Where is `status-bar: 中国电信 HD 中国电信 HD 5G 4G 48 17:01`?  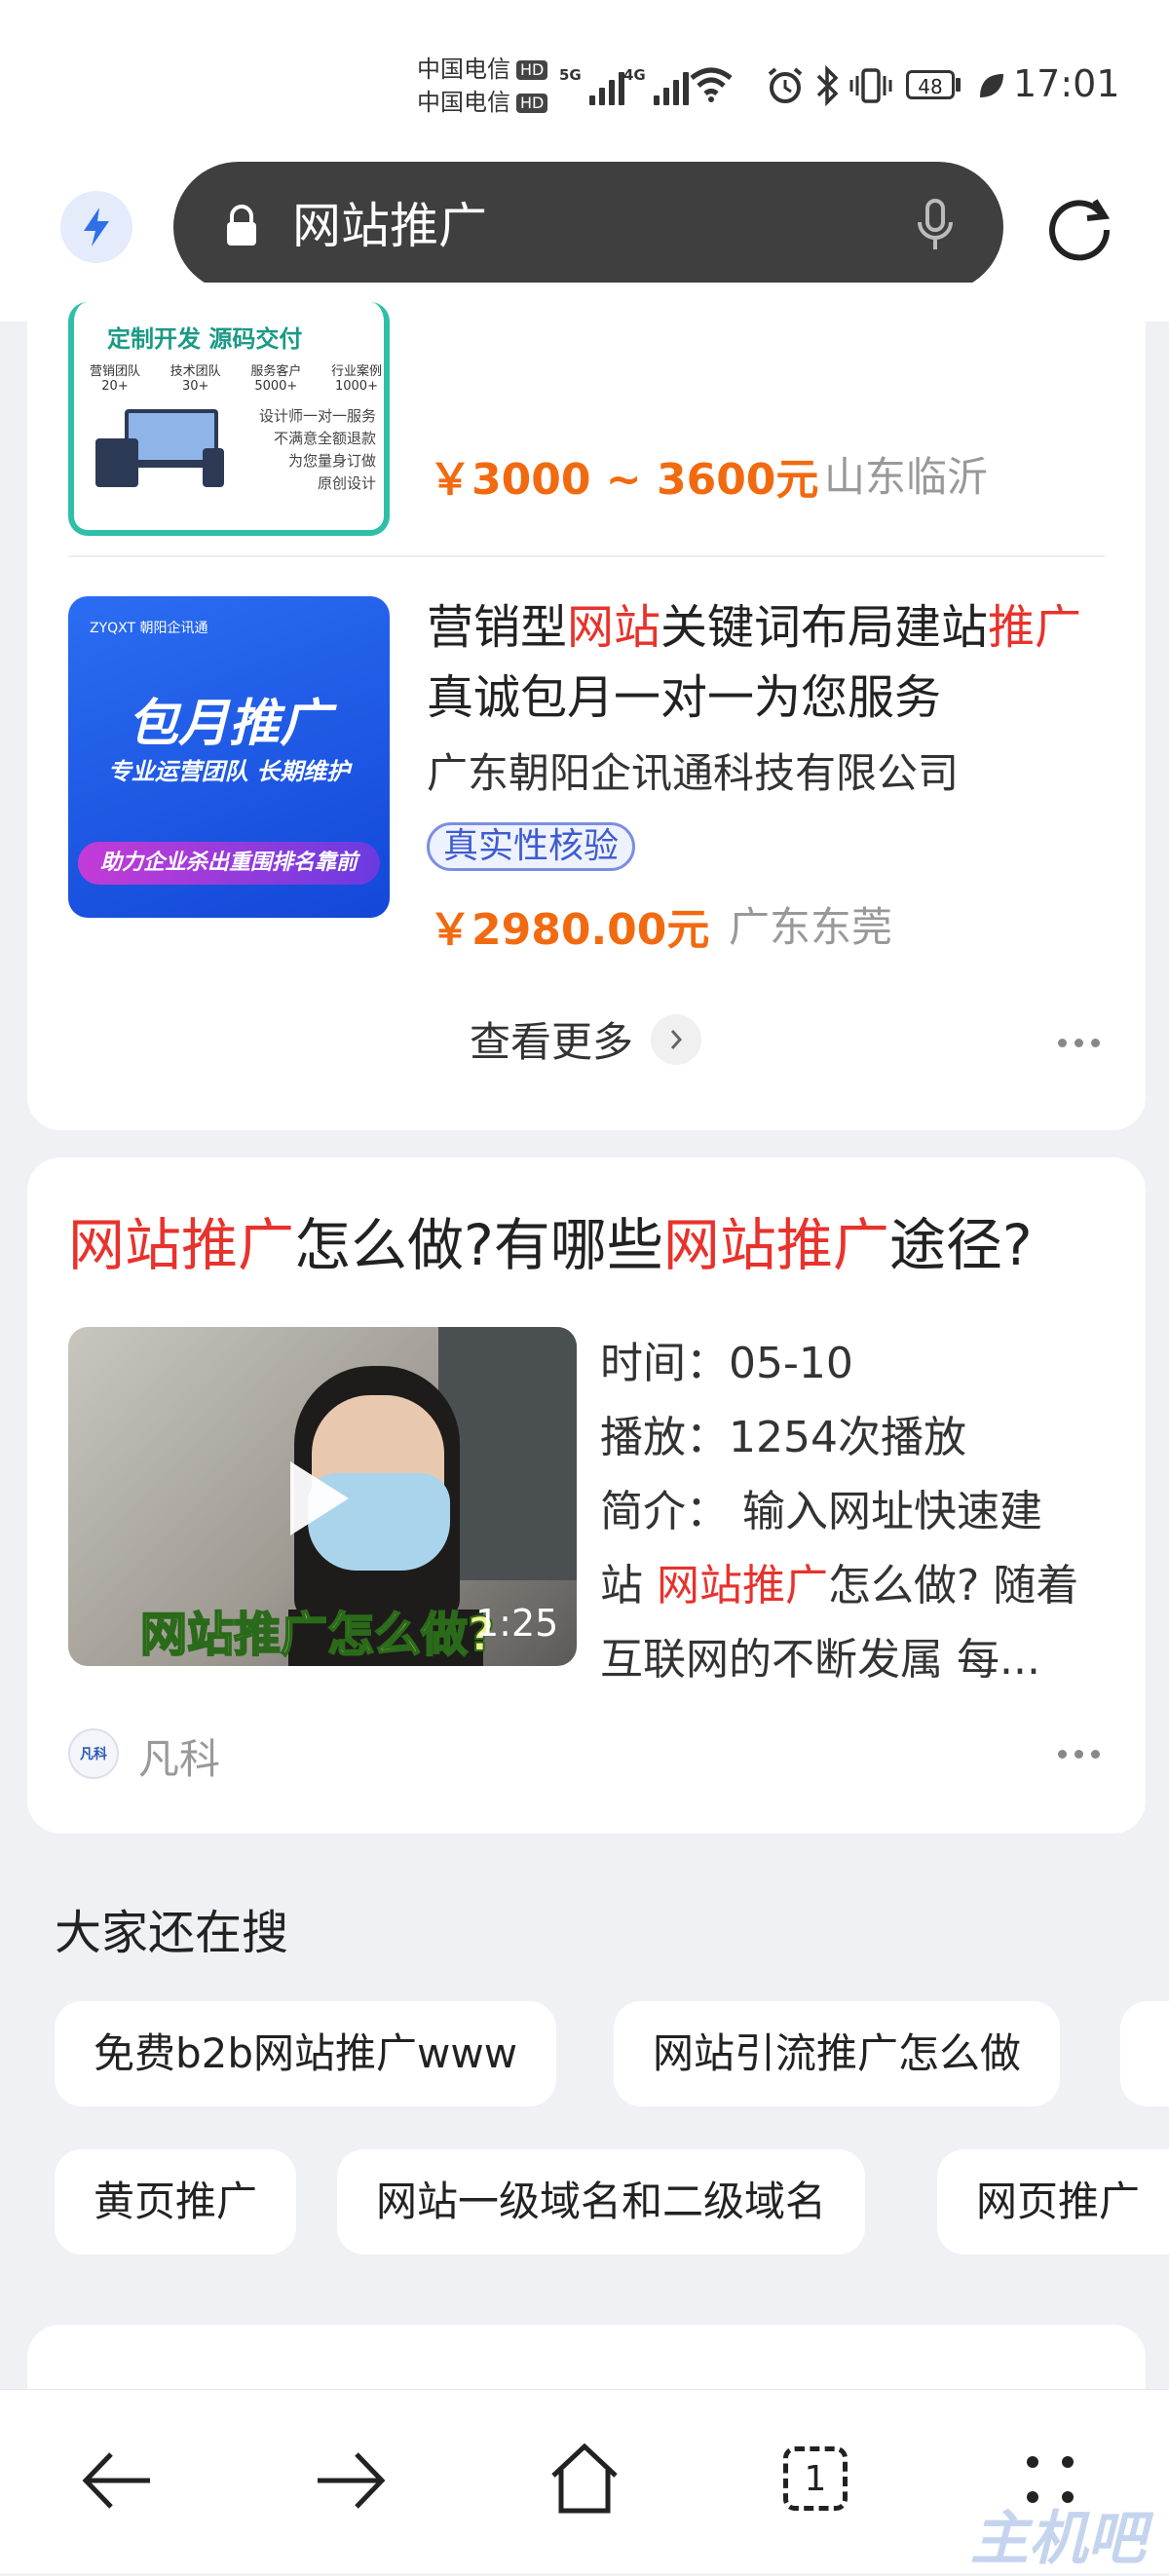
status-bar: 中国电信 HD 中国电信 HD 5G 4G 48 17:01 is located at coordinates (584, 83).